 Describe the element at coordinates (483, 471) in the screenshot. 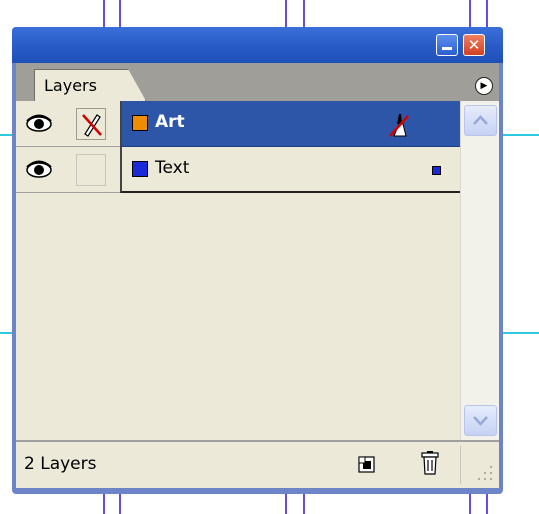

I see `resize-grip-icon` at that location.